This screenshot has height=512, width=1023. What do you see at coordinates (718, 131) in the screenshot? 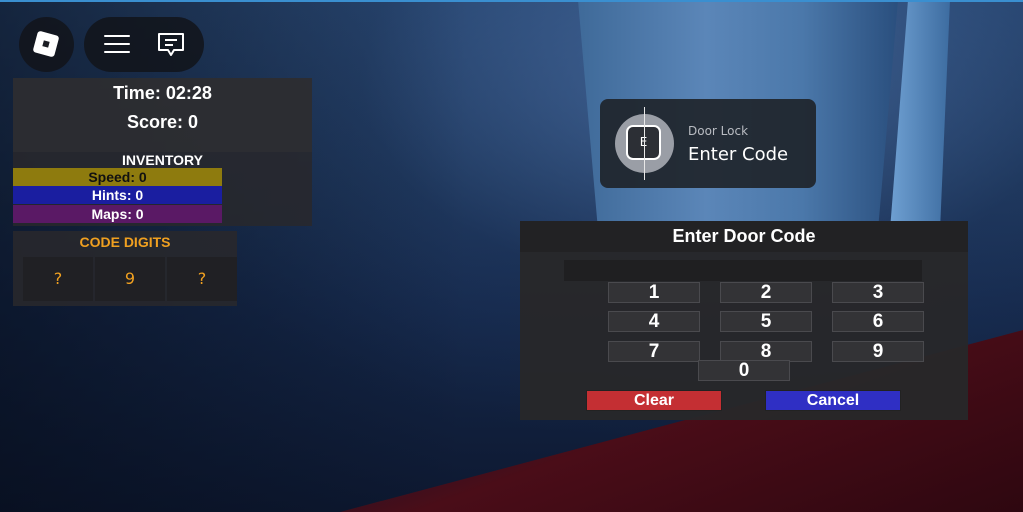
I see `prompt-object-text: Door Lock` at bounding box center [718, 131].